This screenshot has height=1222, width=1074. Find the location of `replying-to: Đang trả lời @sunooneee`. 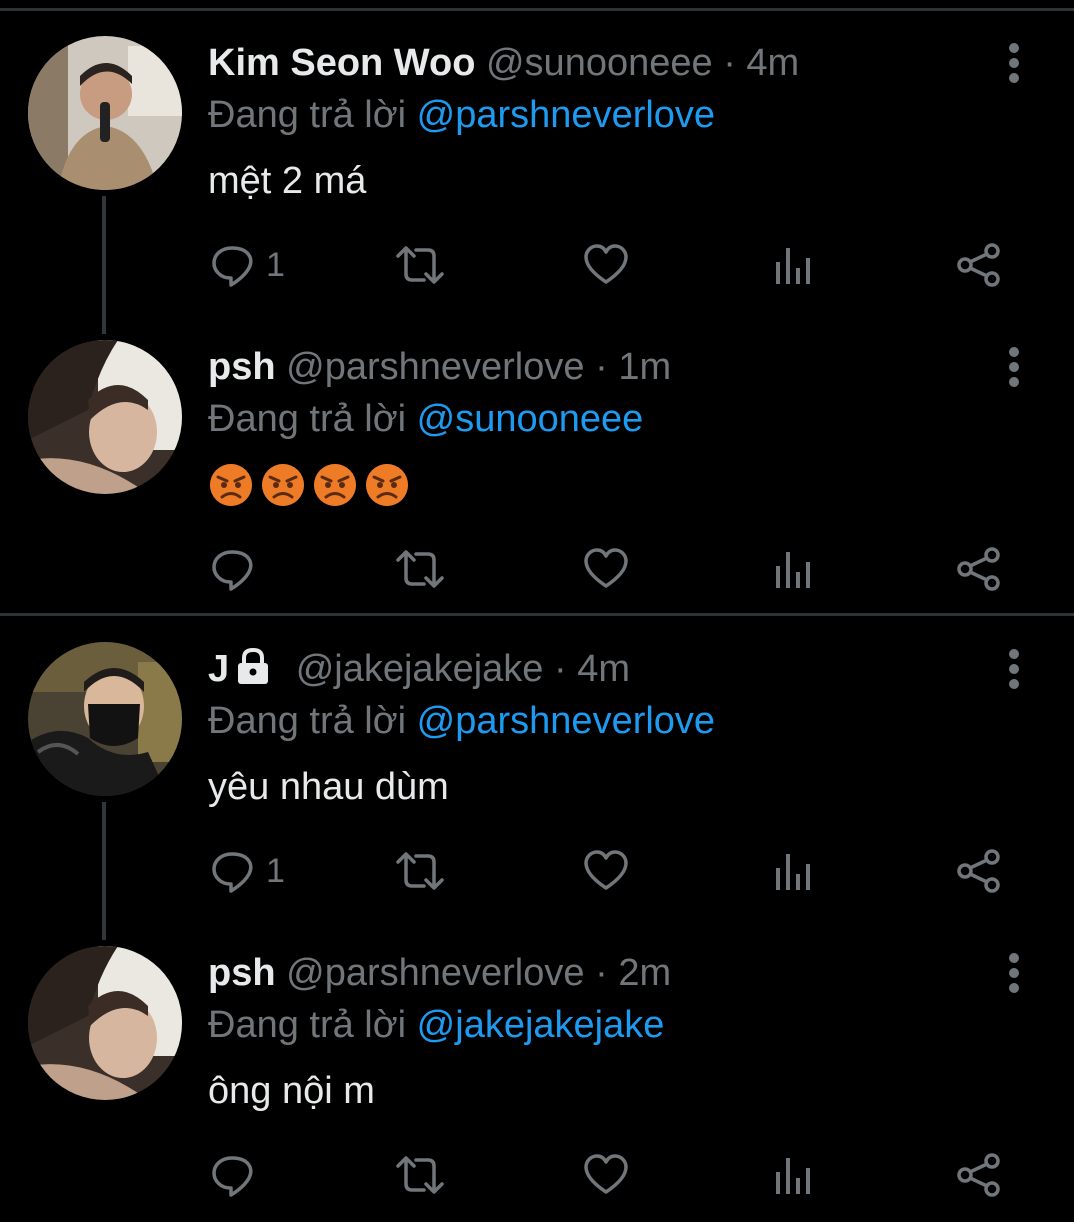

replying-to: Đang trả lời @sunooneee is located at coordinates (425, 419).